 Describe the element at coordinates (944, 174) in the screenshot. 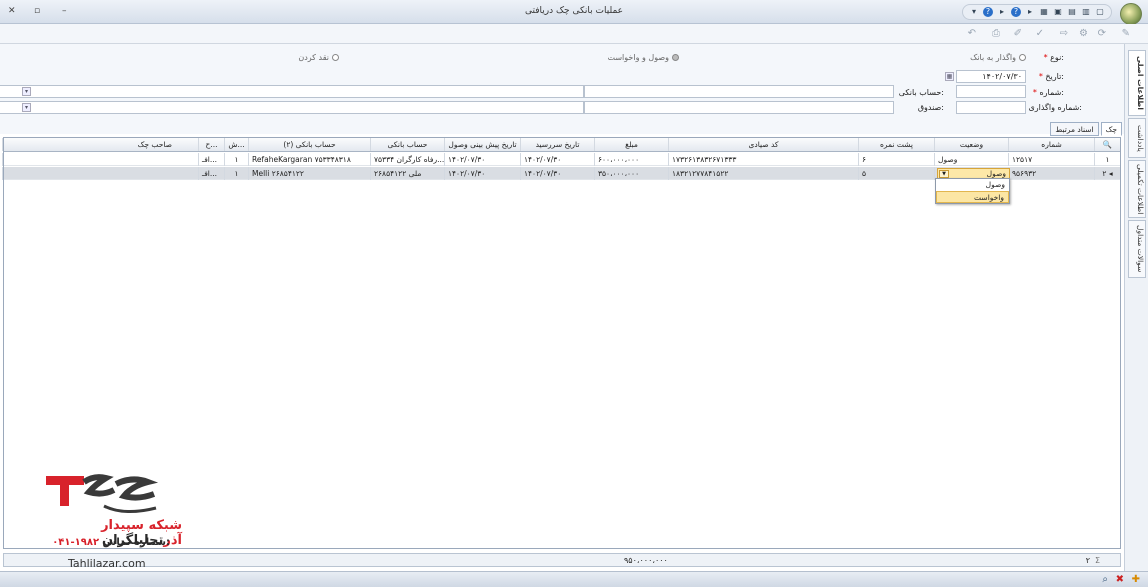

I see `chevron-down-icon: ▼` at that location.